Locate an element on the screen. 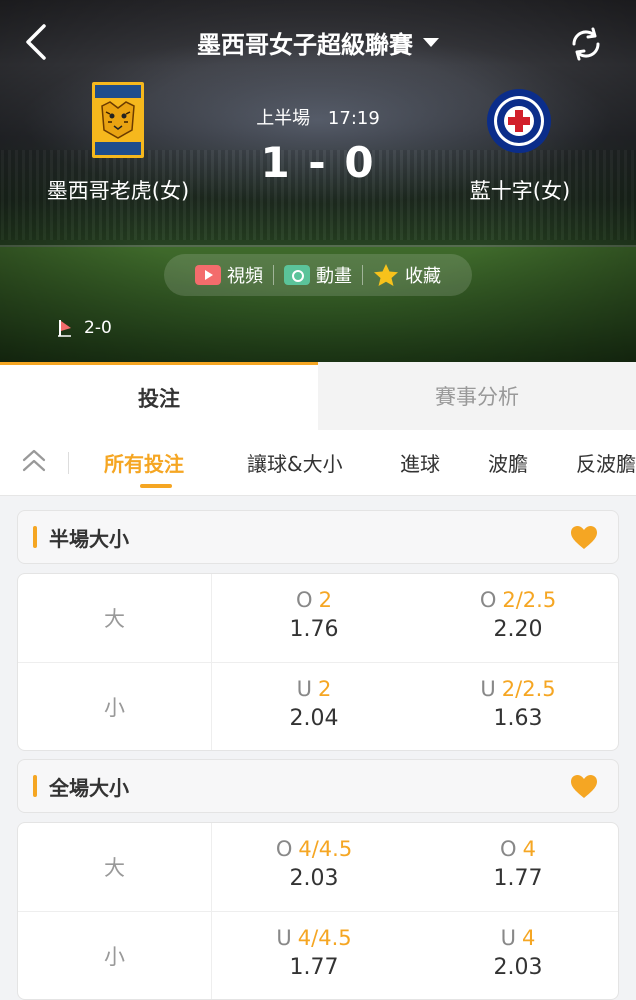 This screenshot has height=1000, width=636. favorite-button: 收藏 is located at coordinates (407, 275).